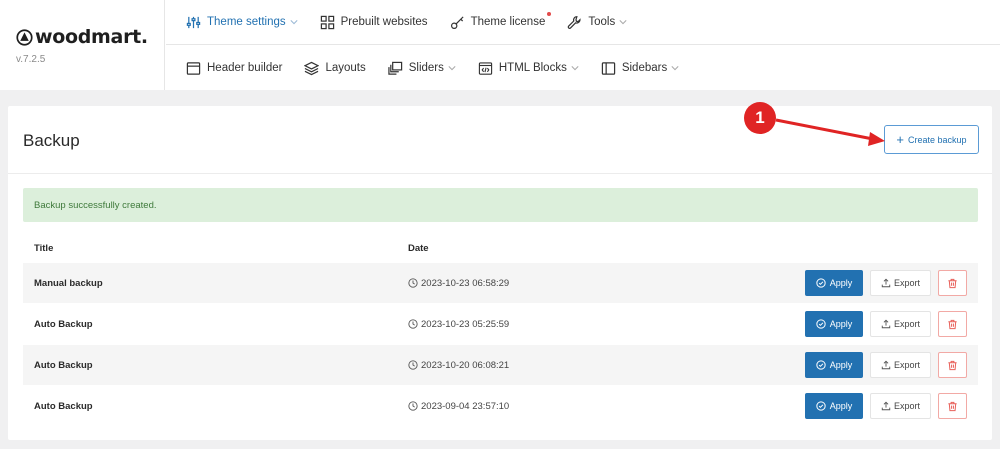 Image resolution: width=1000 pixels, height=449 pixels. What do you see at coordinates (485, 68) in the screenshot?
I see `code-block-icon` at bounding box center [485, 68].